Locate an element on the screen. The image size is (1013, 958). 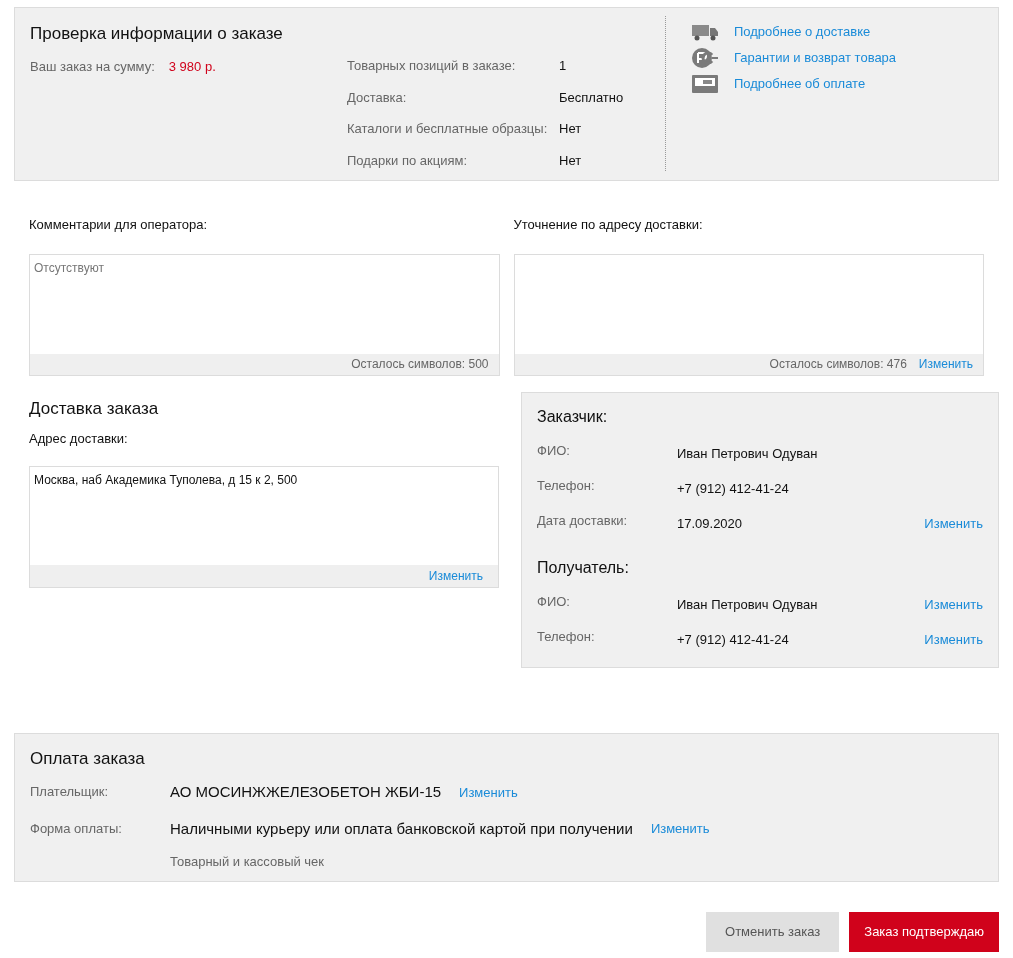
contact-group-title: Получатель: is located at coordinates (583, 567).